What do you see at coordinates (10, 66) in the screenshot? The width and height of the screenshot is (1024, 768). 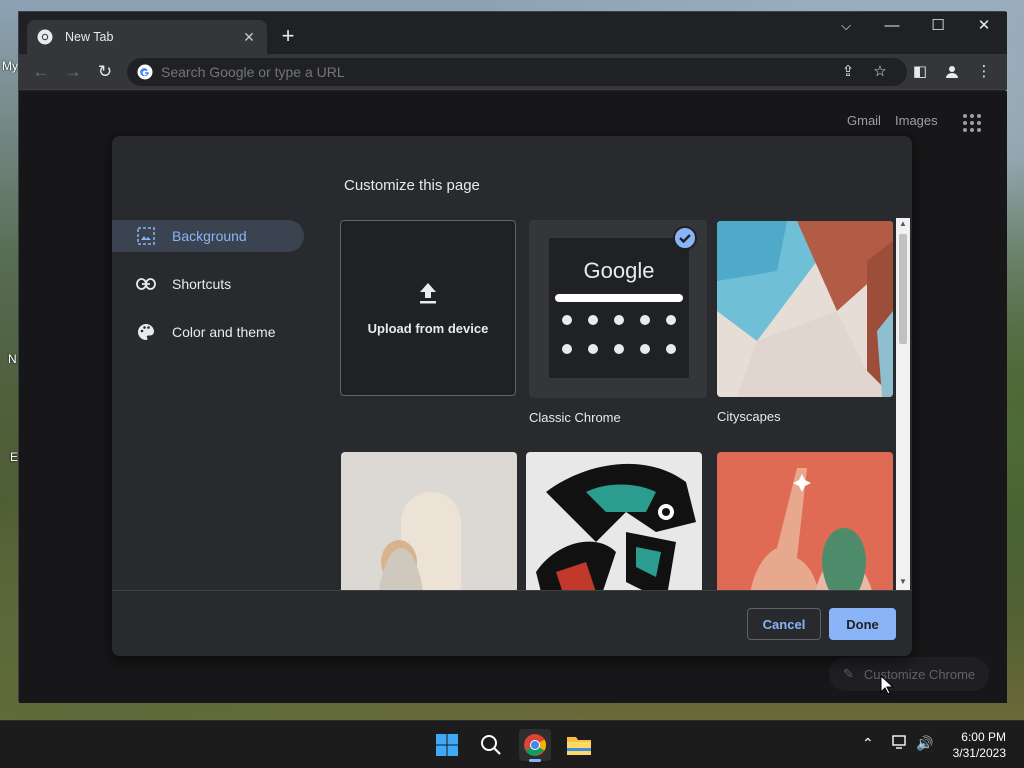 I see `desktop-icon-label: My` at bounding box center [10, 66].